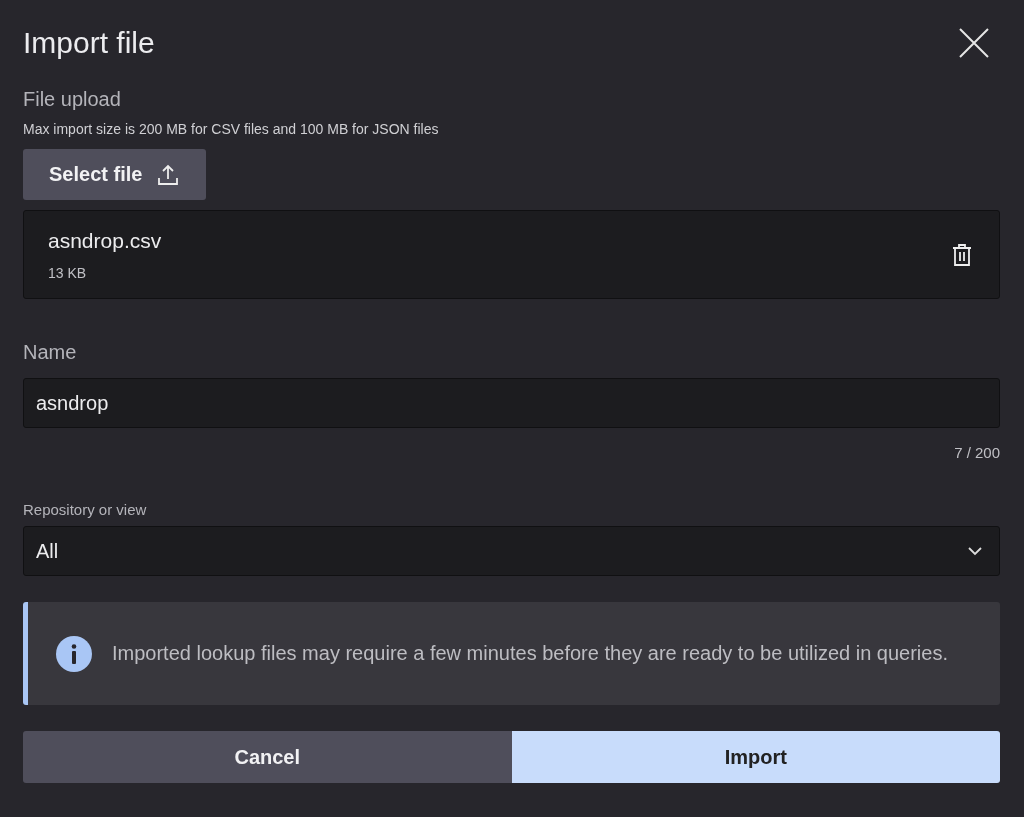  Describe the element at coordinates (105, 240) in the screenshot. I see `file-name: asndrop.csv` at that location.